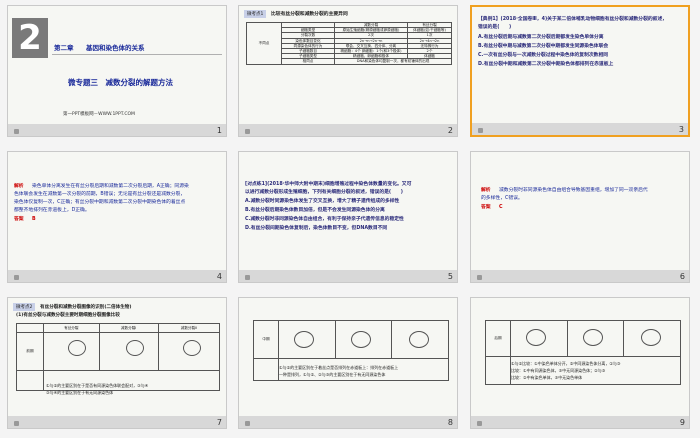 This screenshot has width=700, height=438. Describe the element at coordinates (328, 184) in the screenshot. I see `question-line: [对点练1](2018·华中师大附中期末)细胞增殖过程中染色体数量的变化。又可` at that location.